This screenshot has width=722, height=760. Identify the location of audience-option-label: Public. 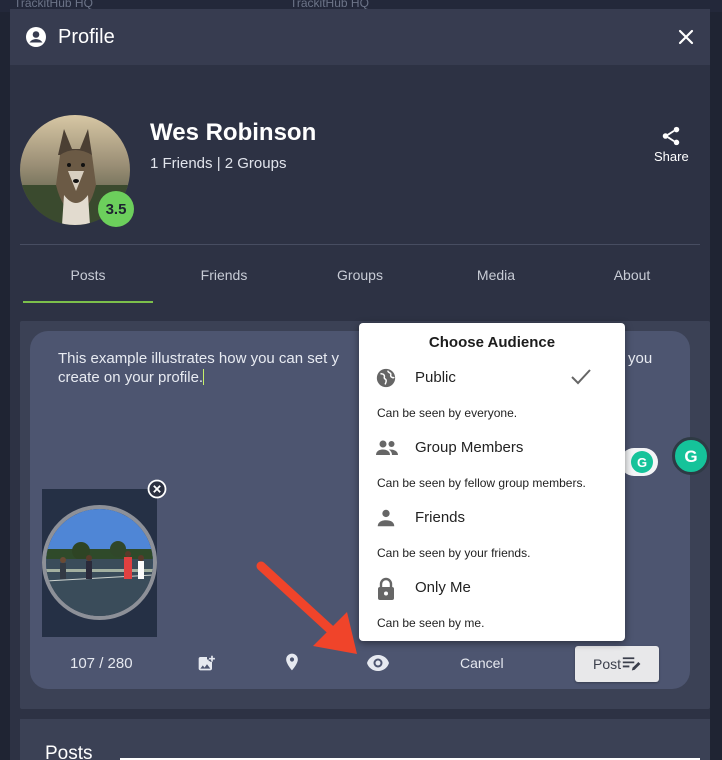
(435, 377).